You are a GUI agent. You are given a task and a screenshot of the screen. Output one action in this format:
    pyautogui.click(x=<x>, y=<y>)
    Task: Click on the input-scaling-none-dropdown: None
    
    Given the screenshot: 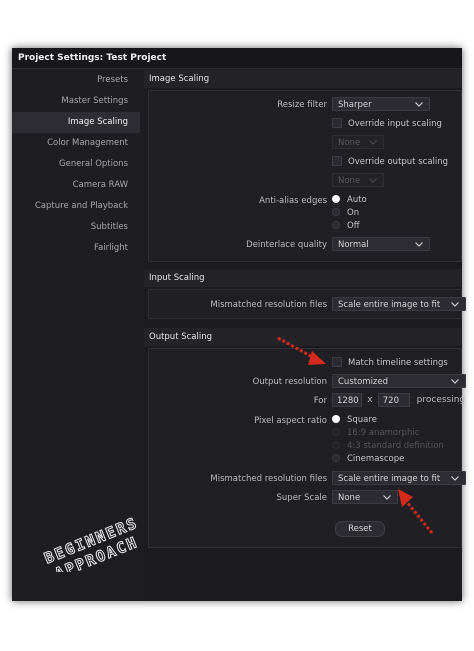 What is the action you would take?
    pyautogui.click(x=358, y=142)
    